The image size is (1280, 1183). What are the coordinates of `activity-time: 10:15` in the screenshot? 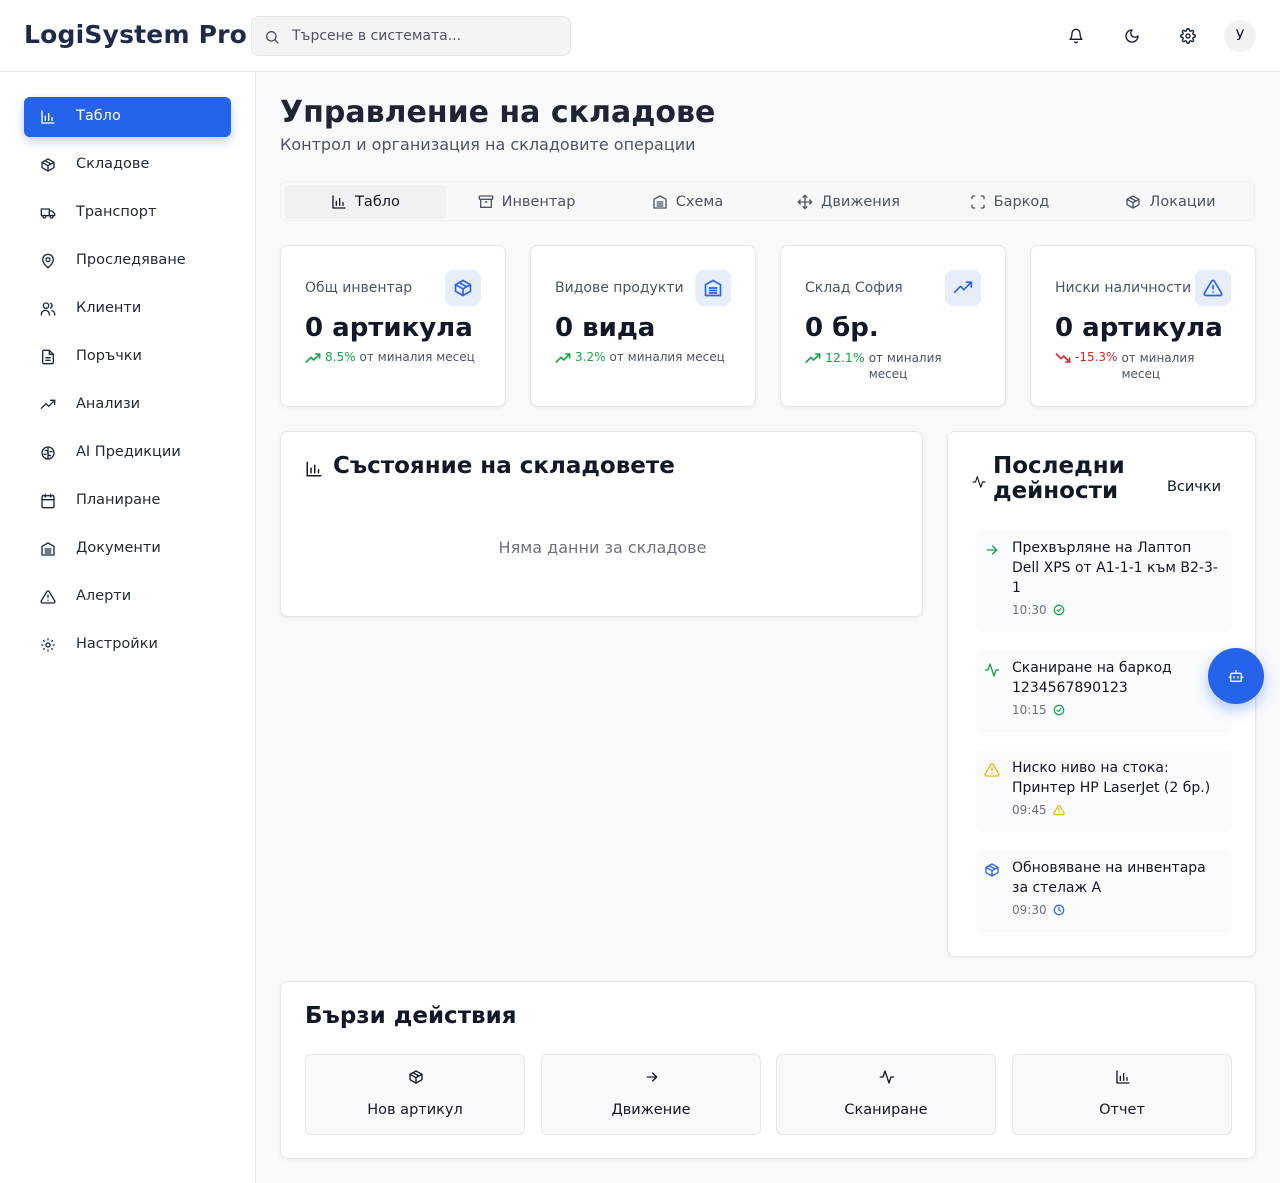 It's located at (1029, 710).